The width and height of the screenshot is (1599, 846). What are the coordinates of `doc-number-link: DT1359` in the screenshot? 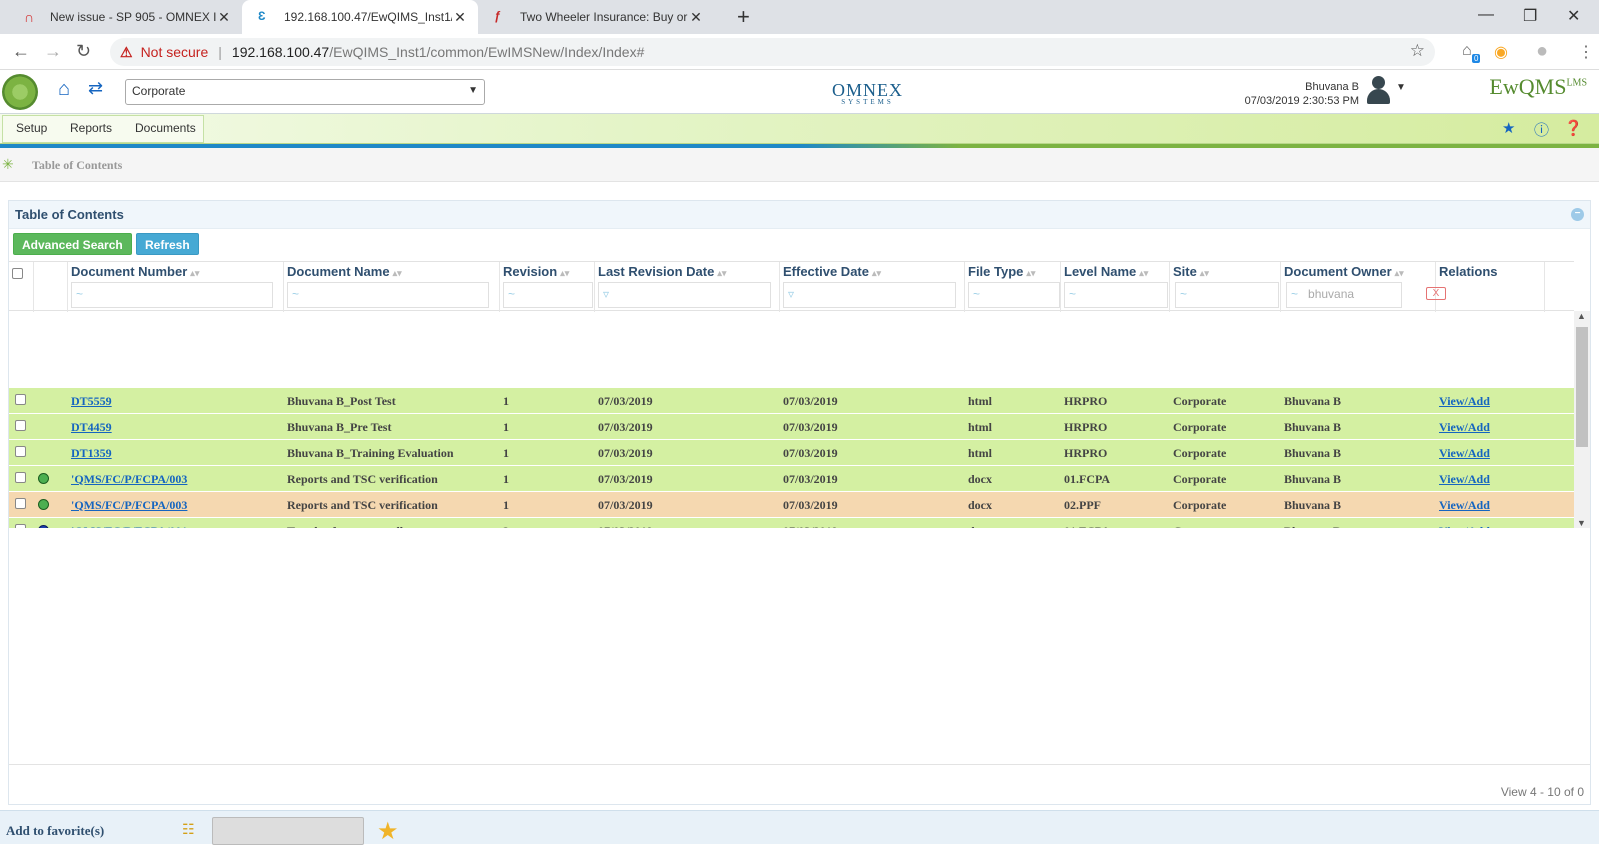 It's located at (91, 453).